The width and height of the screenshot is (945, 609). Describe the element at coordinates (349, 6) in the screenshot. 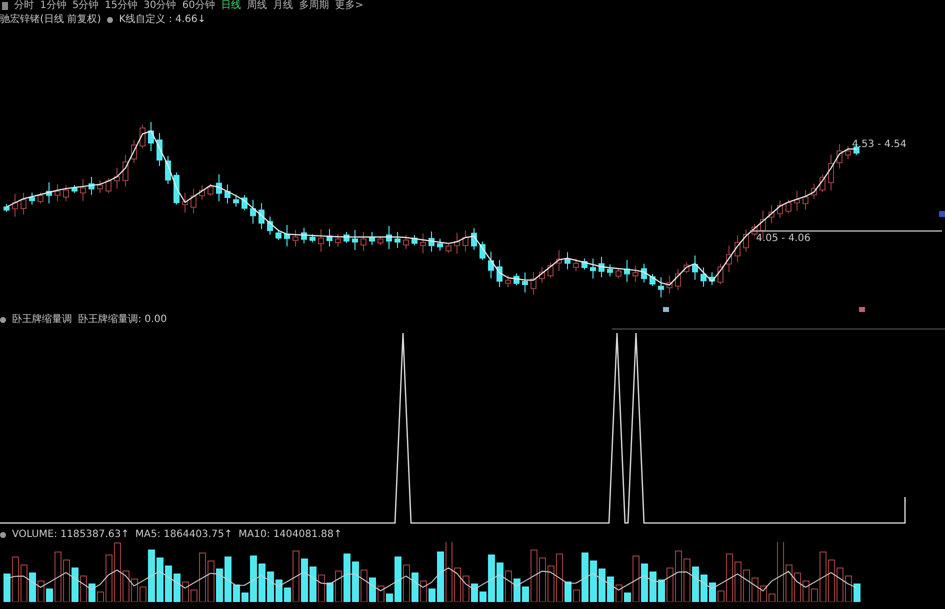

I see `period-tab: 更多>` at that location.